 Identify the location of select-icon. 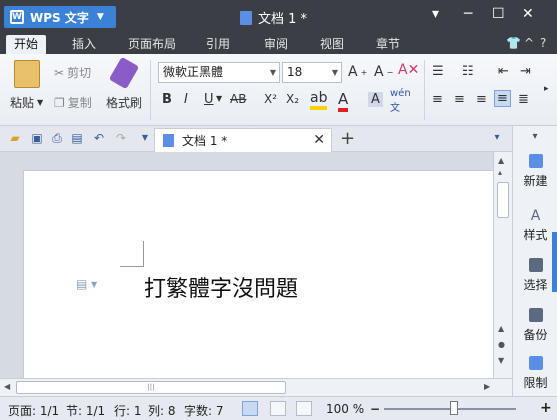
(535, 265).